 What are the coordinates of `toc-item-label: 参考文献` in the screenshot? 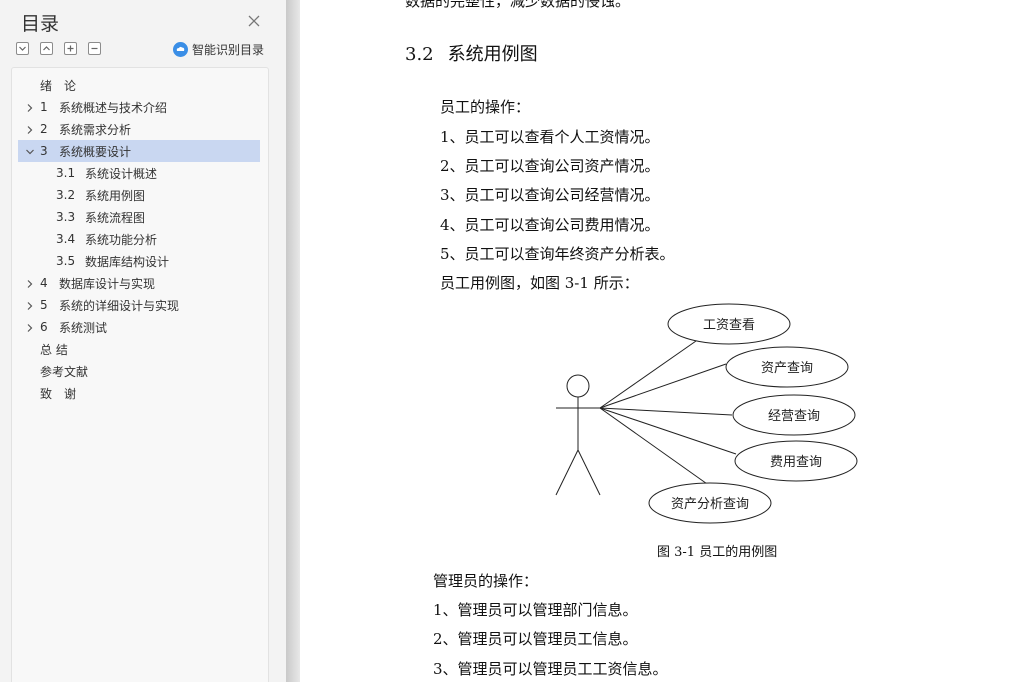 It's located at (64, 371).